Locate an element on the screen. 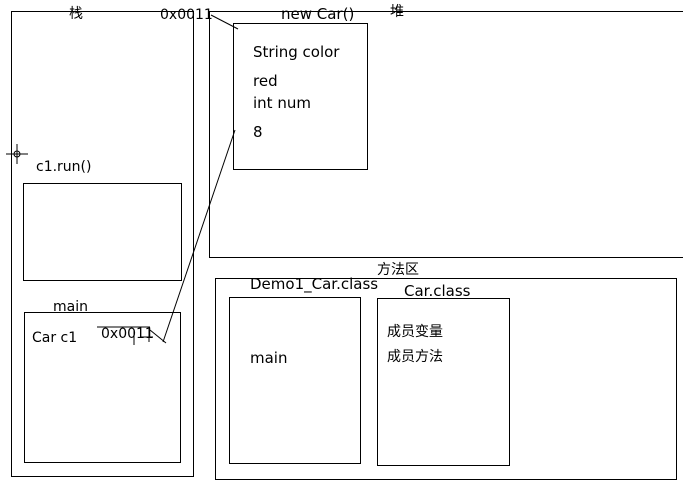 This screenshot has height=490, width=683. main-frame-reference: 0x0011 is located at coordinates (127, 334).